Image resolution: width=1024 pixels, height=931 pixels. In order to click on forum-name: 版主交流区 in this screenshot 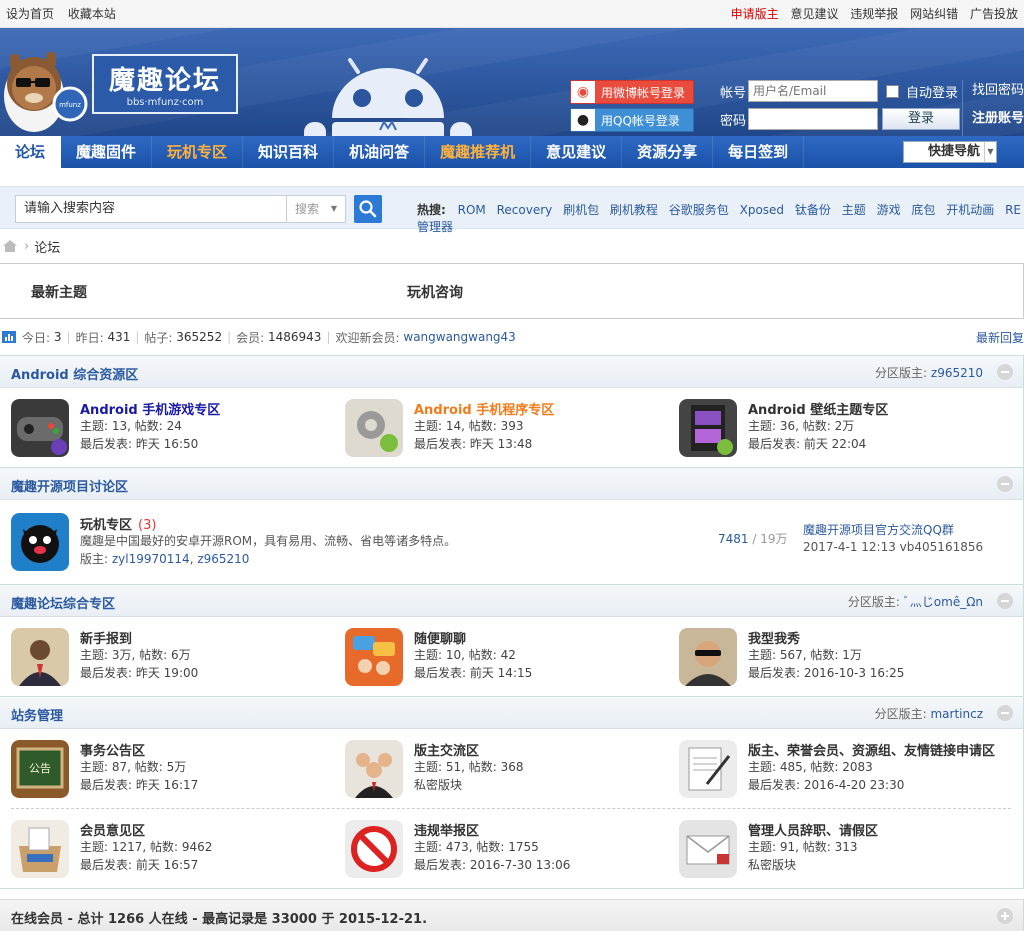, I will do `click(446, 749)`.